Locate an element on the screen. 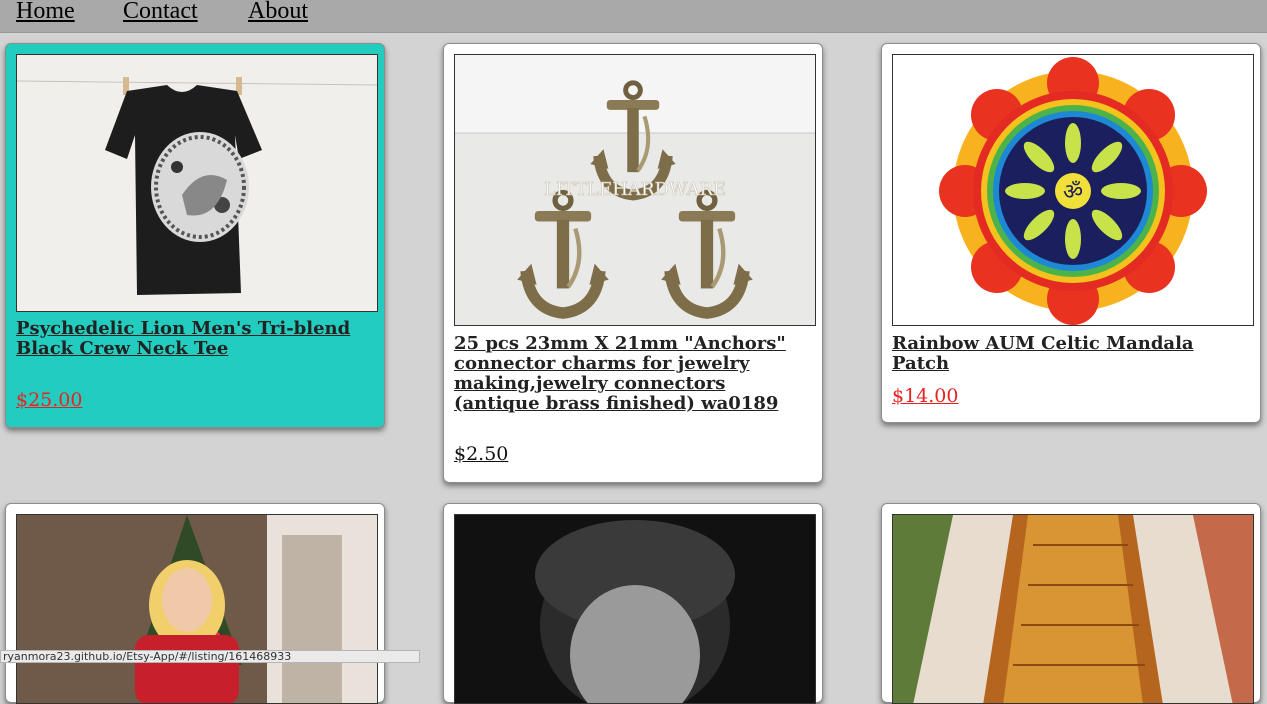  listing-price: $2.50 is located at coordinates (481, 454).